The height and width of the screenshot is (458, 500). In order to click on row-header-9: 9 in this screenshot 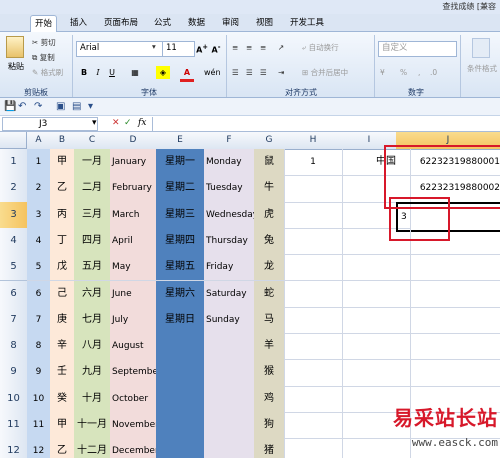, I will do `click(14, 373)`.